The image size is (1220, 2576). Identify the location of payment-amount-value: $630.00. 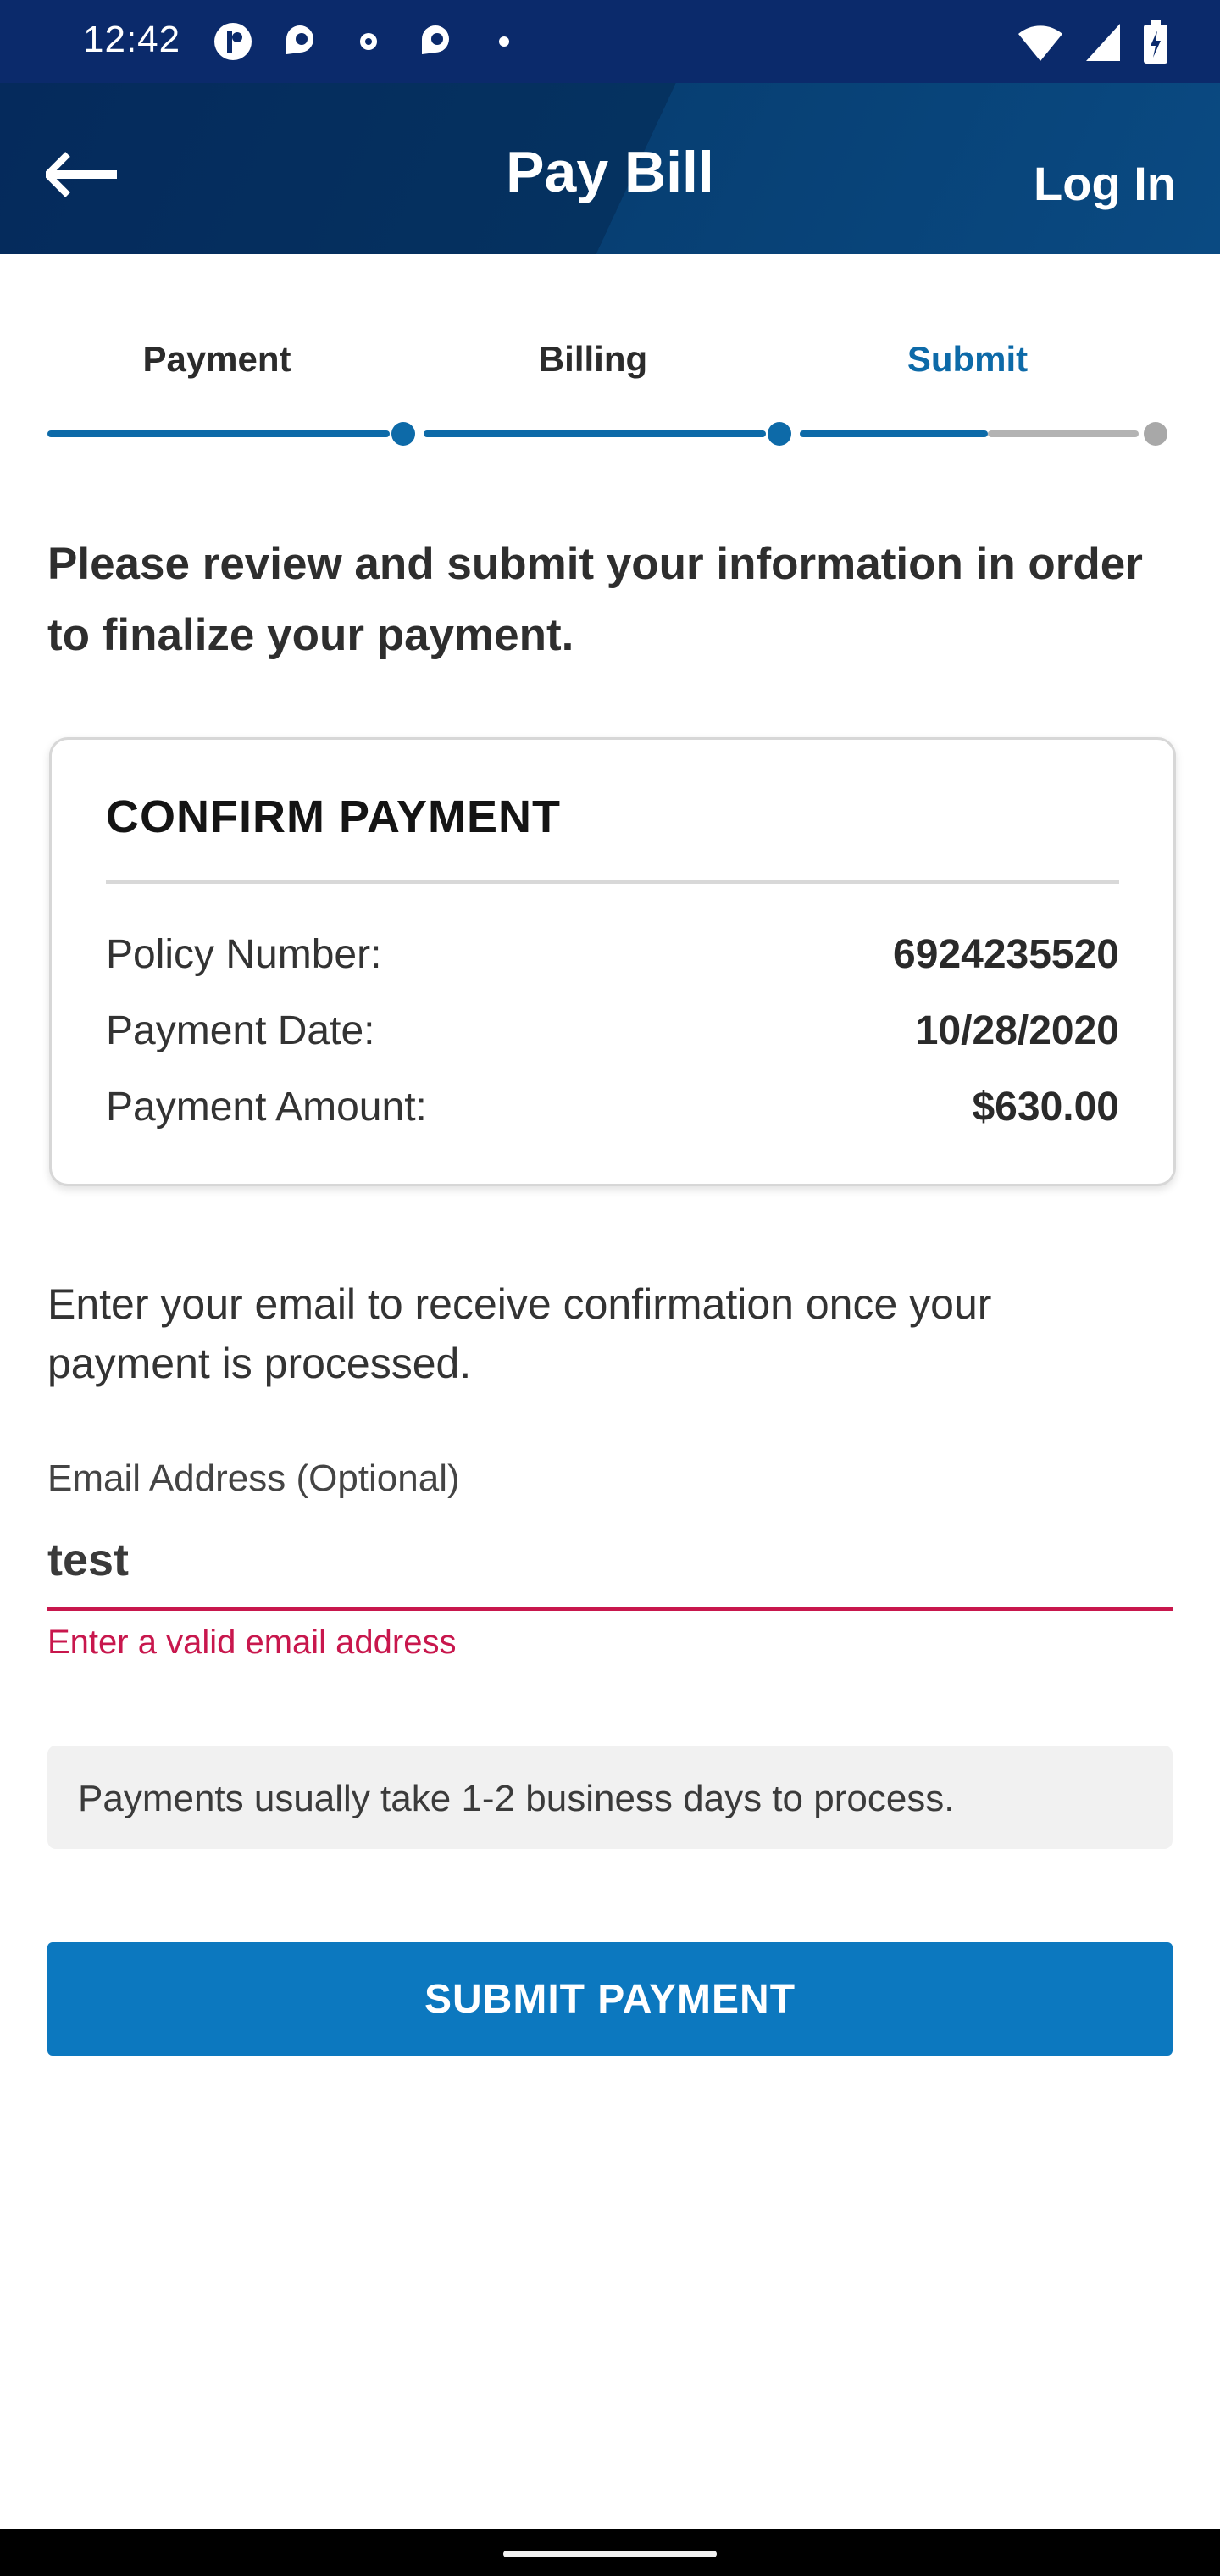
(1045, 1107).